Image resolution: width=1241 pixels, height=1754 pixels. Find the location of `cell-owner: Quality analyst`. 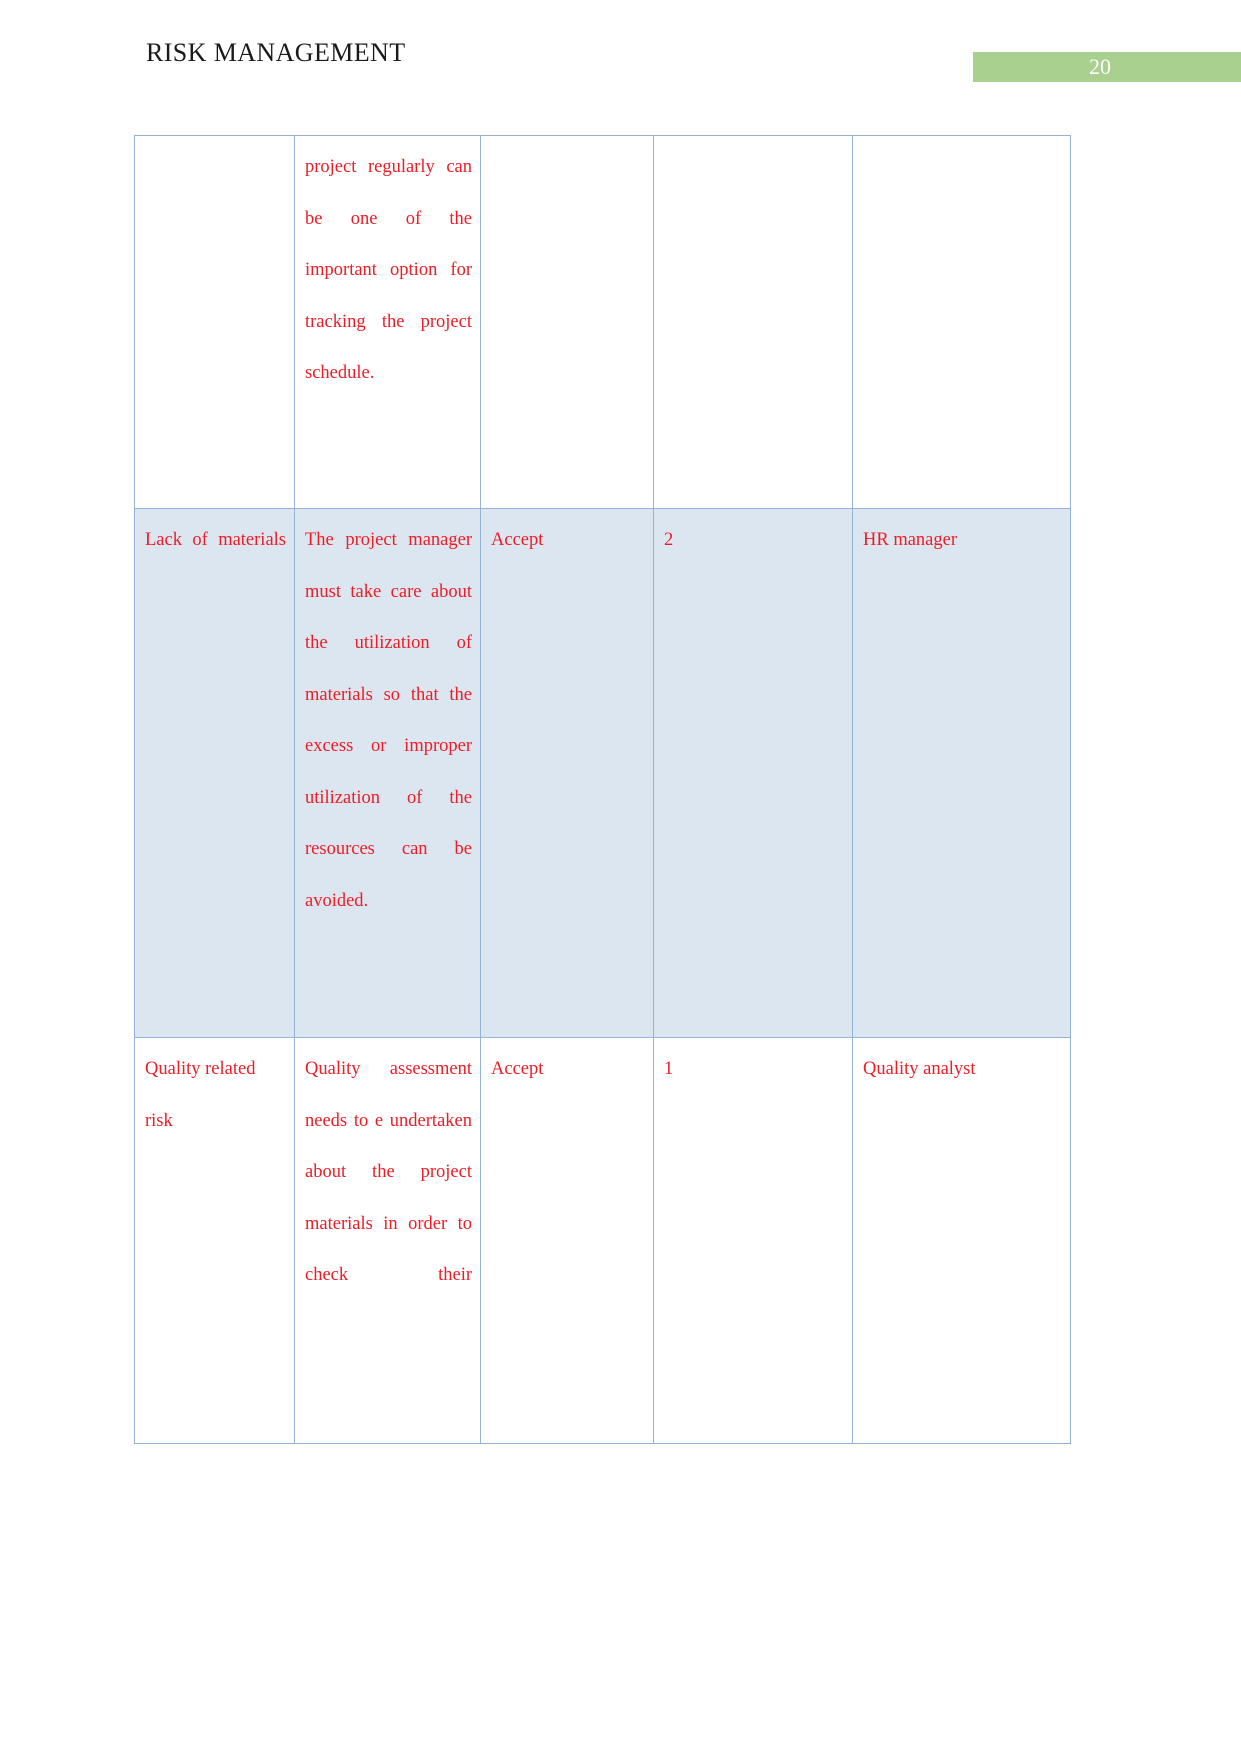

cell-owner: Quality analyst is located at coordinates (961, 1240).